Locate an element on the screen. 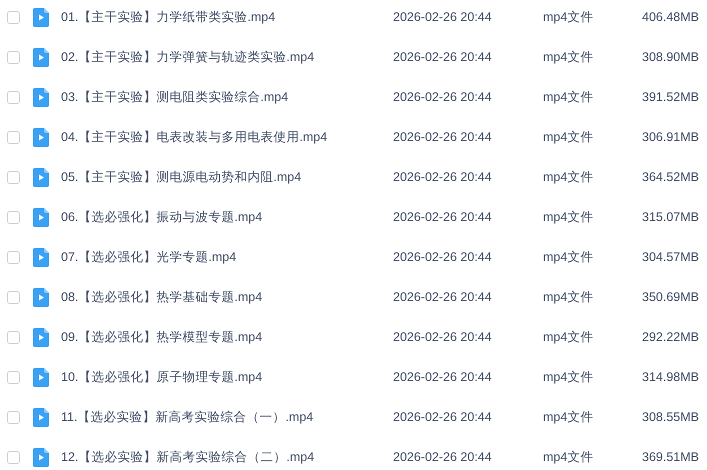 This screenshot has height=470, width=707. file-name: 03.【主干实验】测电阻类实验综合.mp4 is located at coordinates (227, 97).